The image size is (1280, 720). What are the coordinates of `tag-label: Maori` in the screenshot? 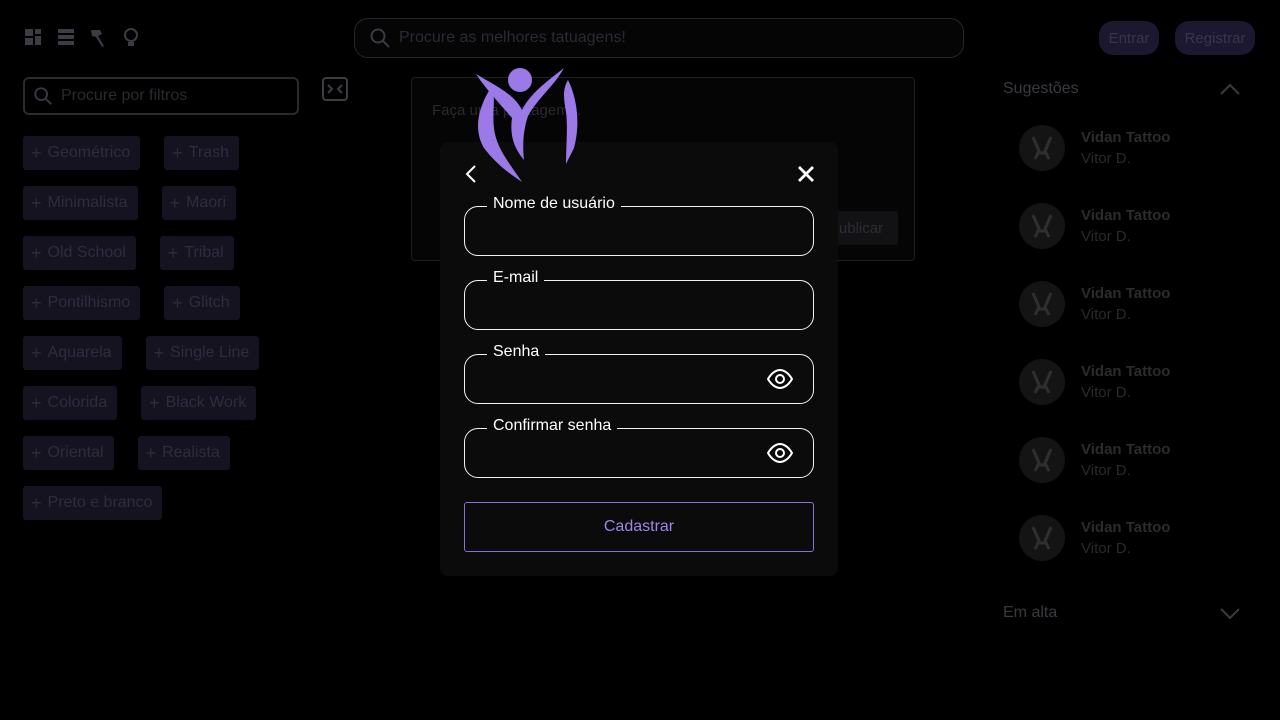 It's located at (206, 202).